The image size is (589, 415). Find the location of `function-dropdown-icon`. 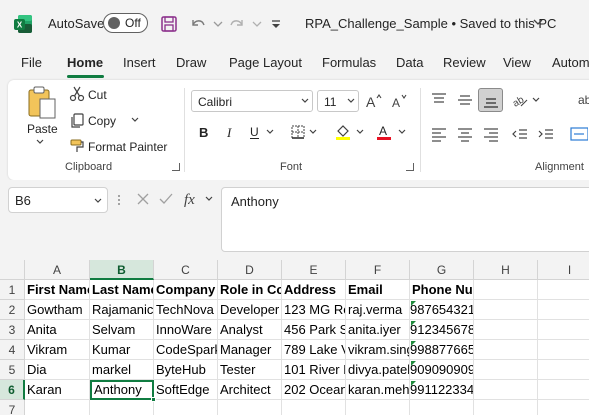

function-dropdown-icon is located at coordinates (209, 199).